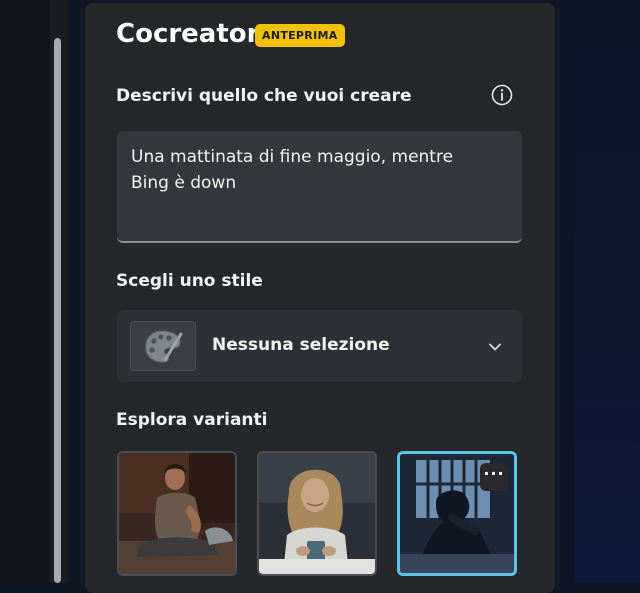  What do you see at coordinates (502, 95) in the screenshot?
I see `info-icon` at bounding box center [502, 95].